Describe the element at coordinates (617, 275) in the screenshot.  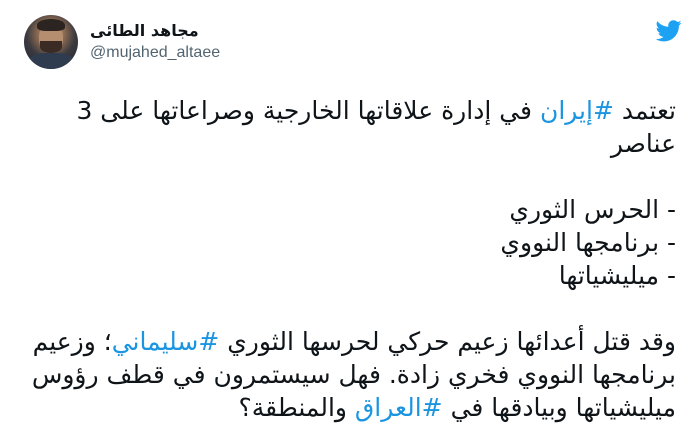
I see `tweet-list-item: - ميليشياتها` at that location.